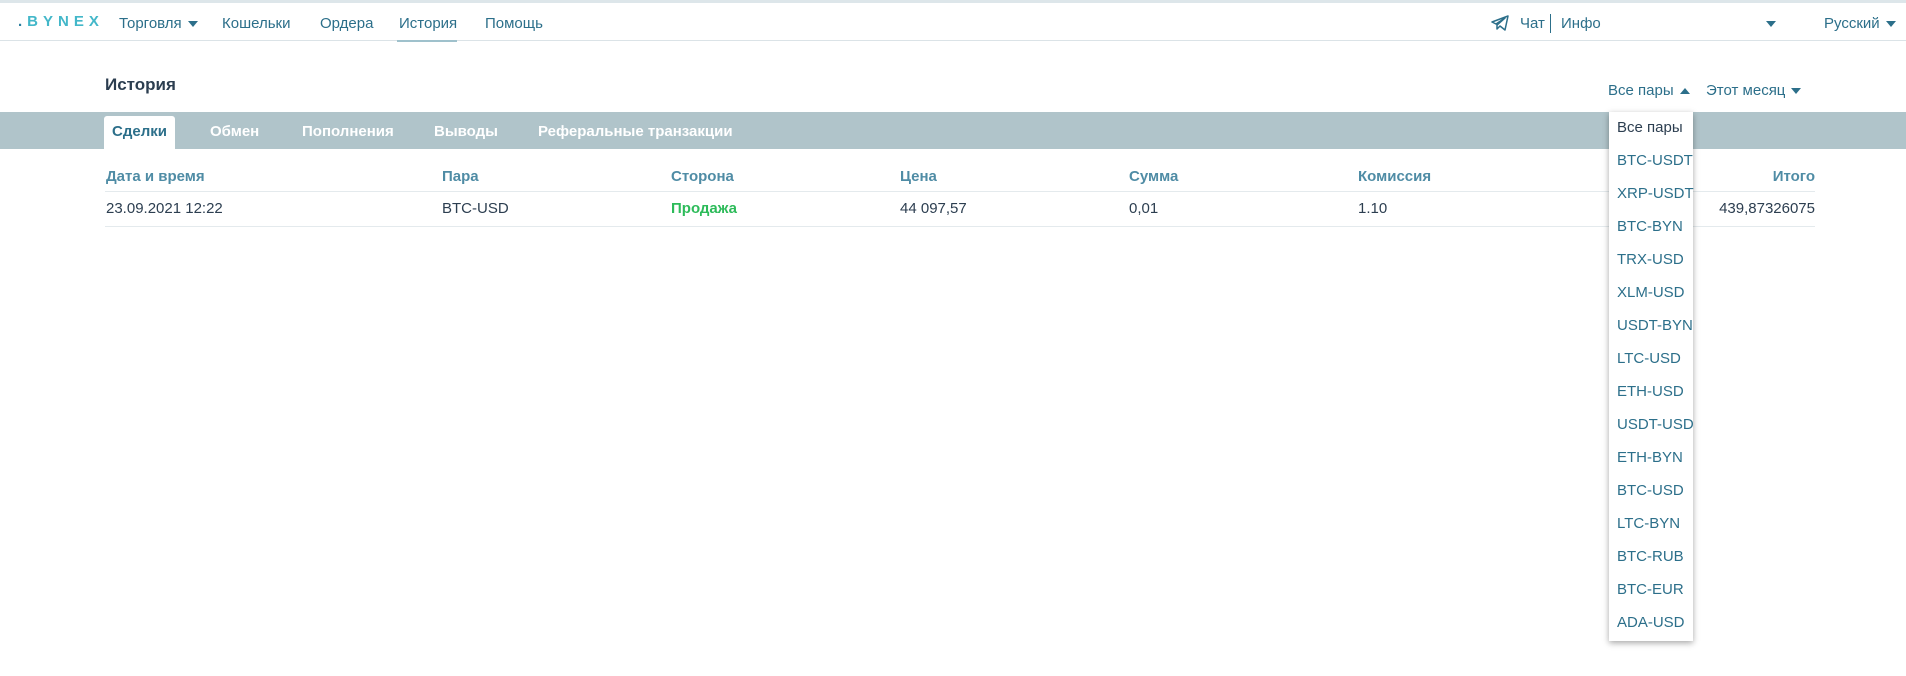  Describe the element at coordinates (1684, 91) in the screenshot. I see `chevron-up-icon` at that location.